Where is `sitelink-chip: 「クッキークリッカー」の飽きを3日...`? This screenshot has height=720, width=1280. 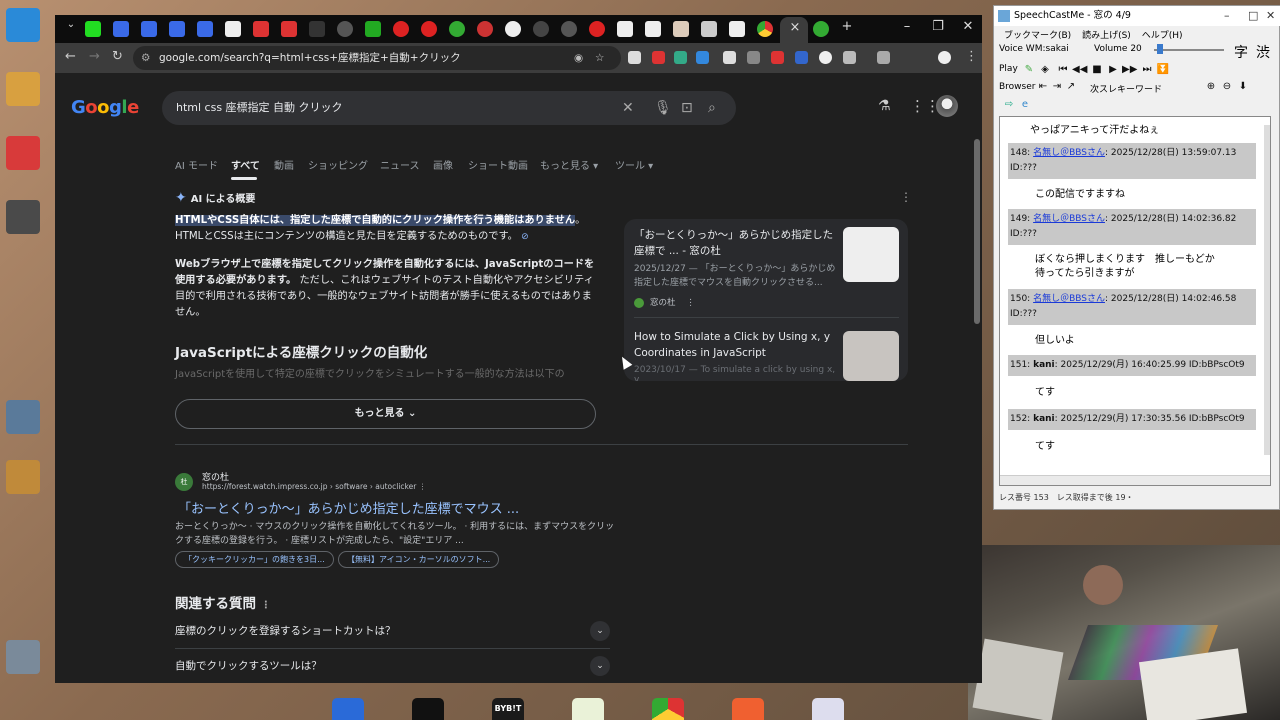 sitelink-chip: 「クッキークリッカー」の飽きを3日... is located at coordinates (254, 559).